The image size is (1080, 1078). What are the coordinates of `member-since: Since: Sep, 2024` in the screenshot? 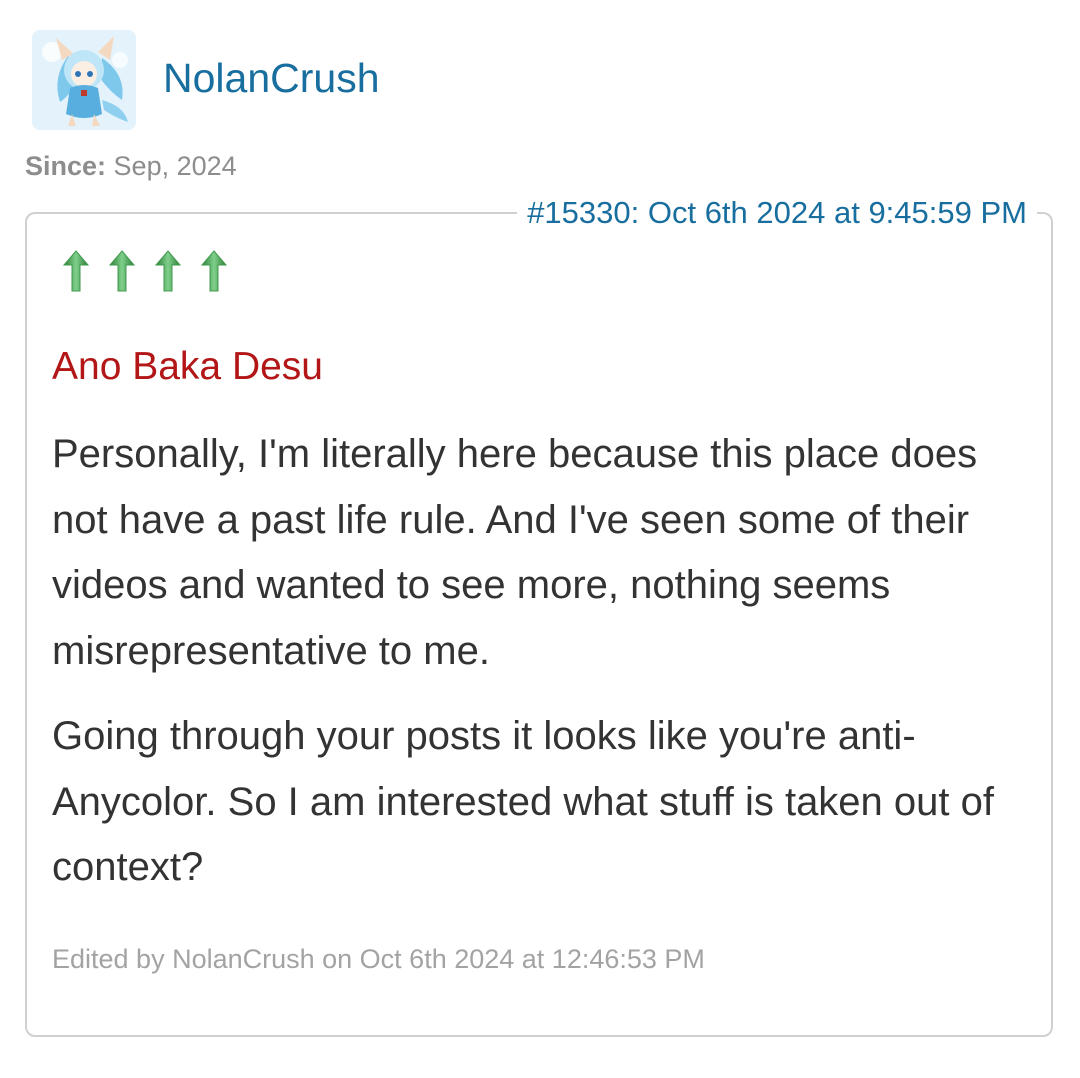 It's located at (131, 166).